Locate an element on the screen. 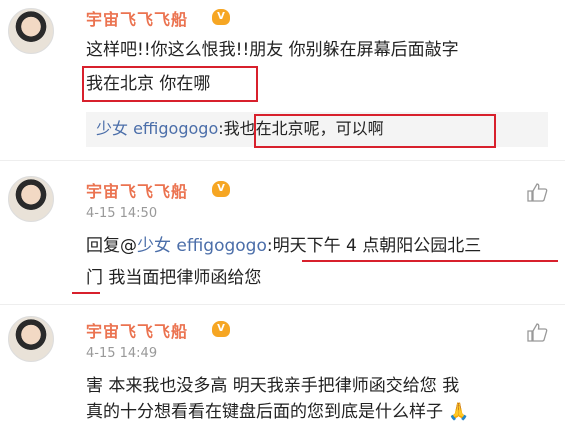 The width and height of the screenshot is (565, 427). comment-line2: 门 我当面把律师函给您 is located at coordinates (173, 278).